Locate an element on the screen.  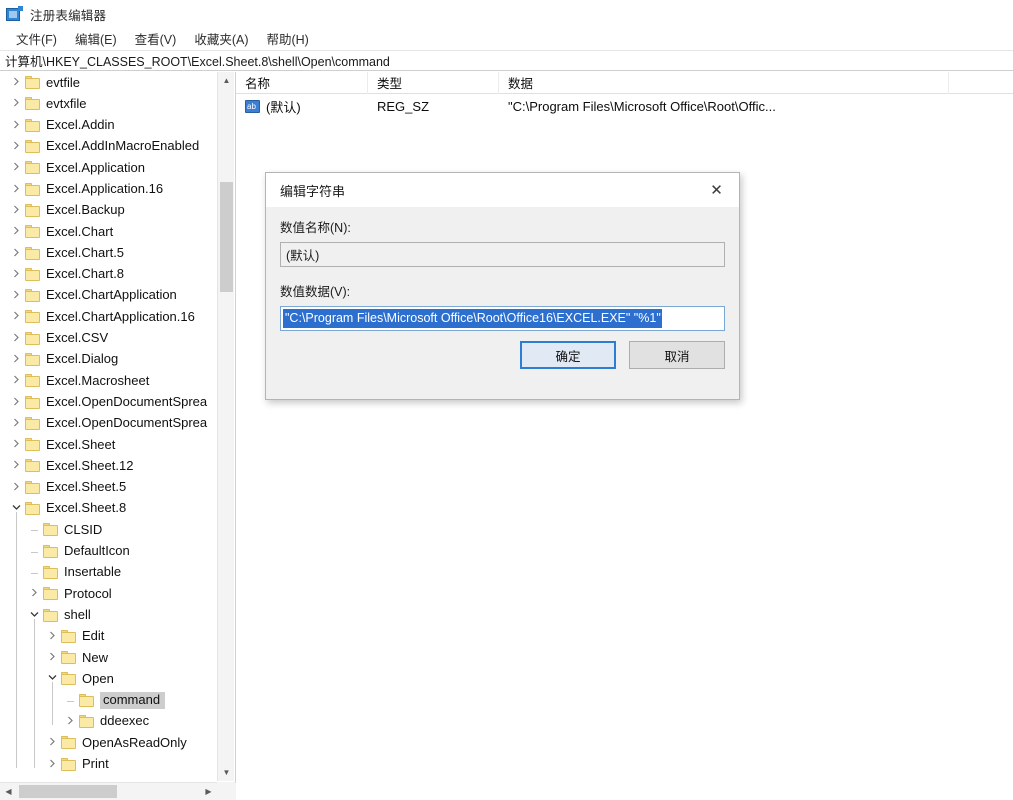
value-name-input: (默认) is located at coordinates (502, 254).